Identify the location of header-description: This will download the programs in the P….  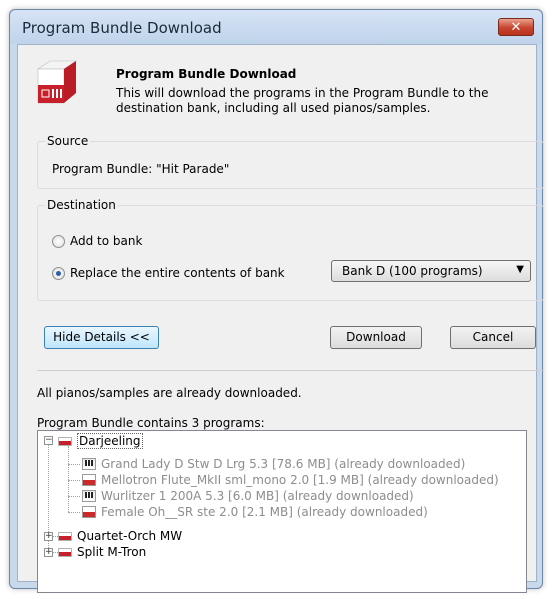
(302, 100).